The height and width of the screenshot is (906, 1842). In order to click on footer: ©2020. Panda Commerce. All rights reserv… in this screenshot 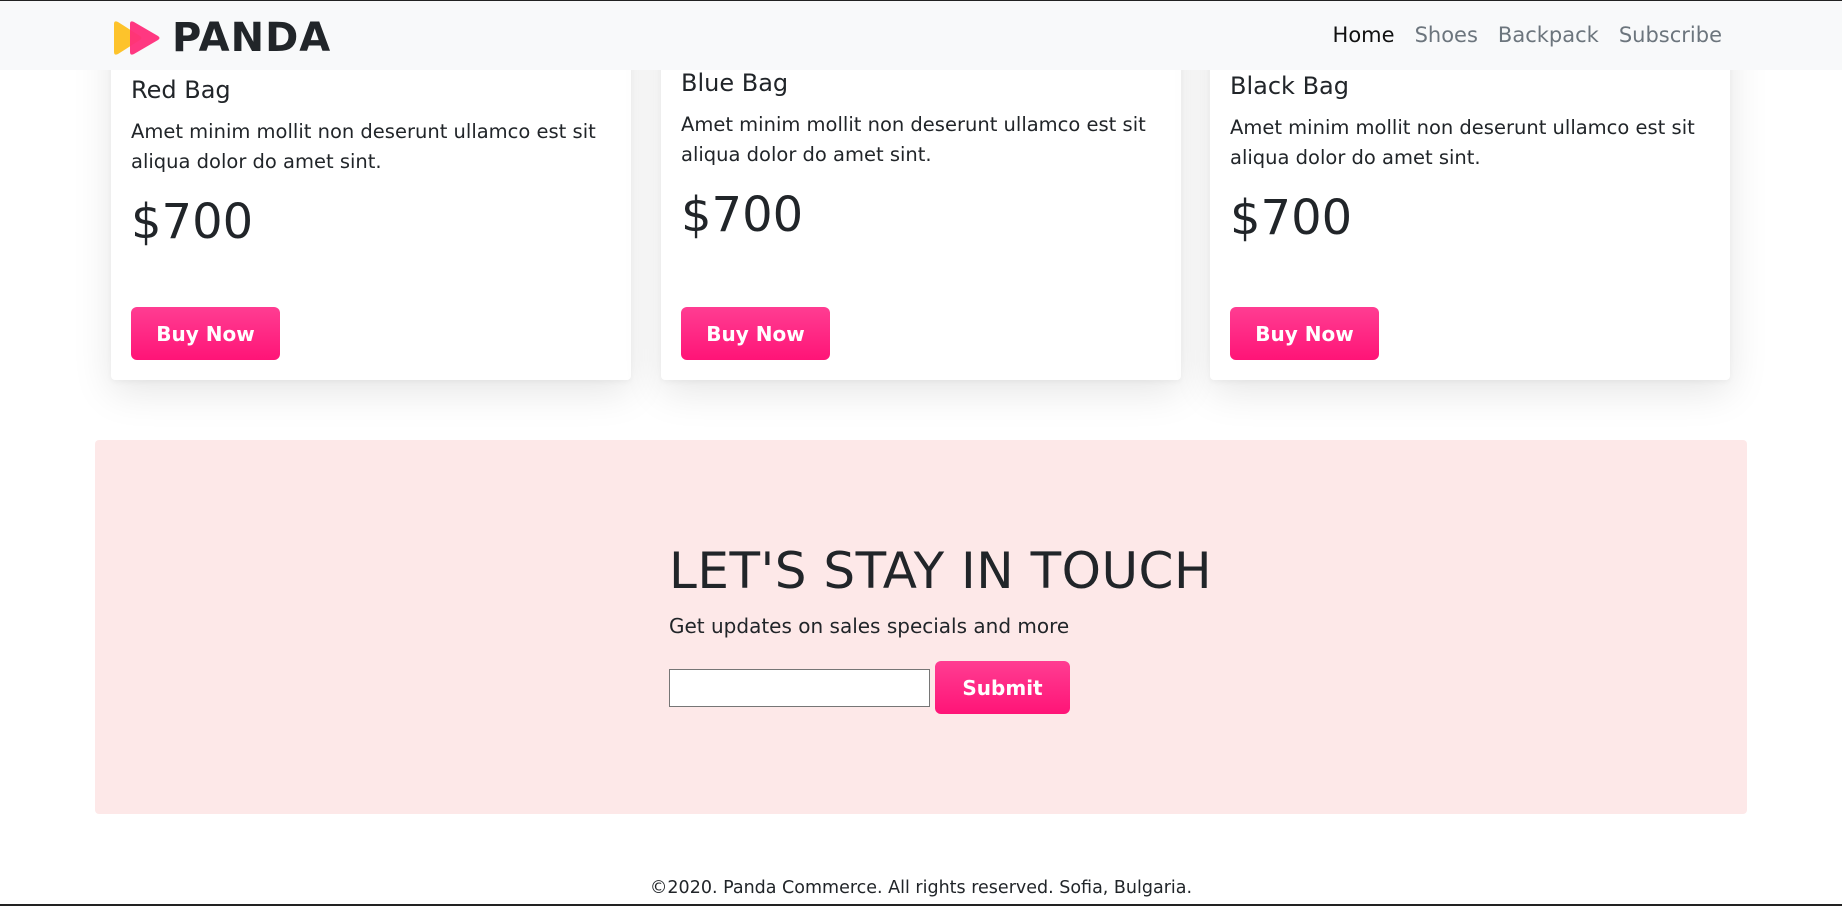, I will do `click(921, 888)`.